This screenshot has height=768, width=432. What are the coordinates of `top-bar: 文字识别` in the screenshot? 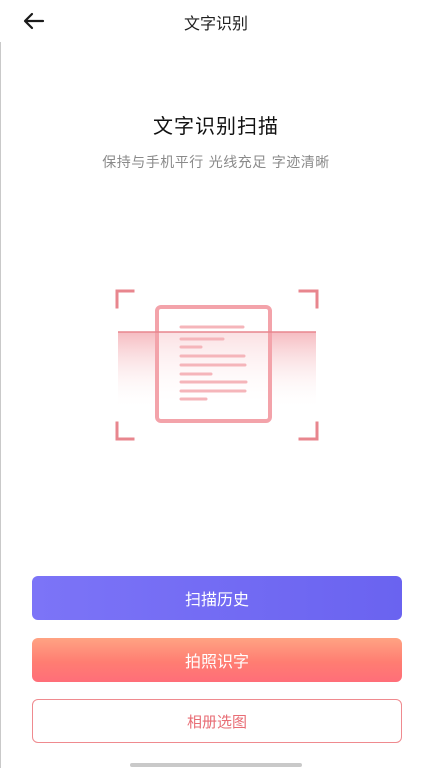 It's located at (216, 21).